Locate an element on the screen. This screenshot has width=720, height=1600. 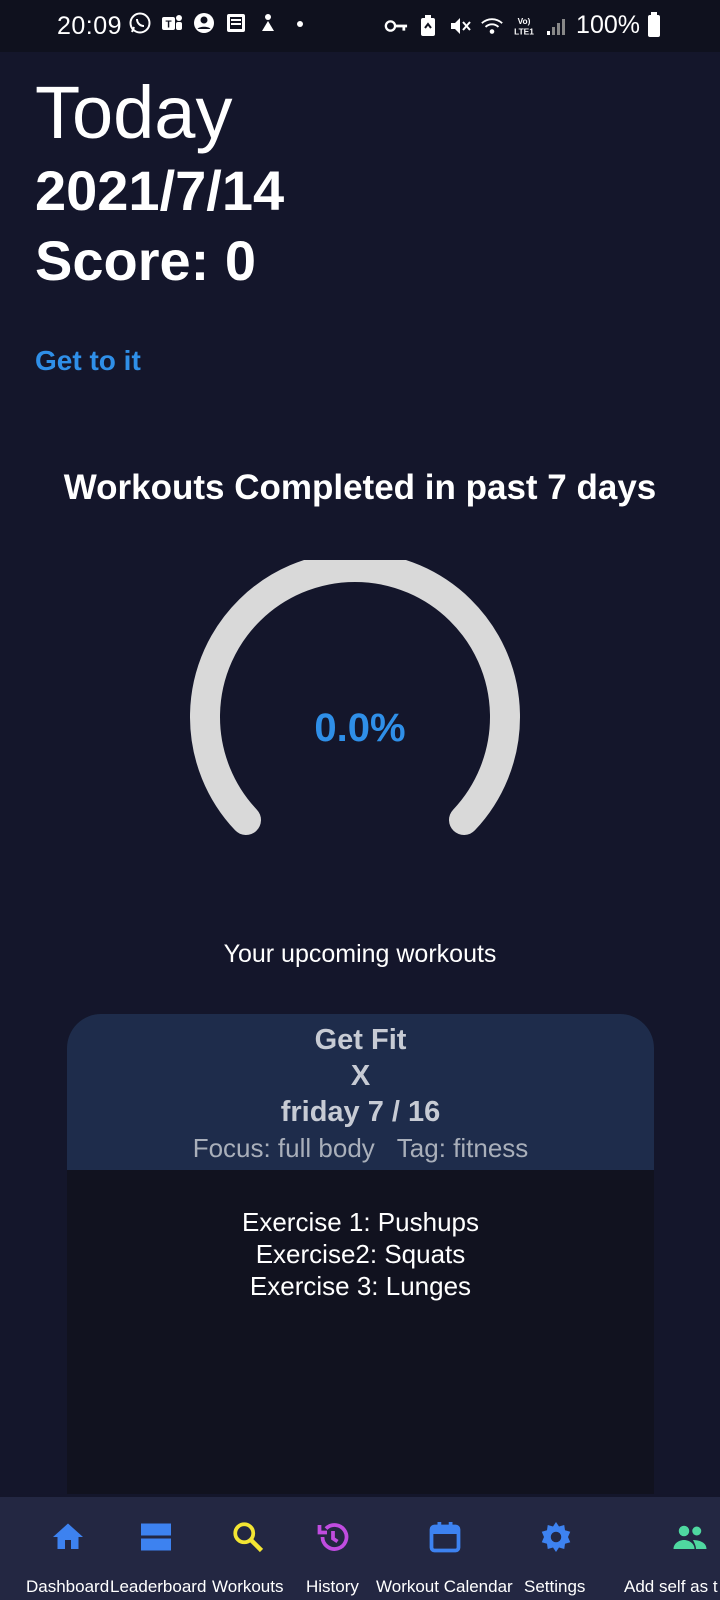
calendar-icon is located at coordinates (445, 1537).